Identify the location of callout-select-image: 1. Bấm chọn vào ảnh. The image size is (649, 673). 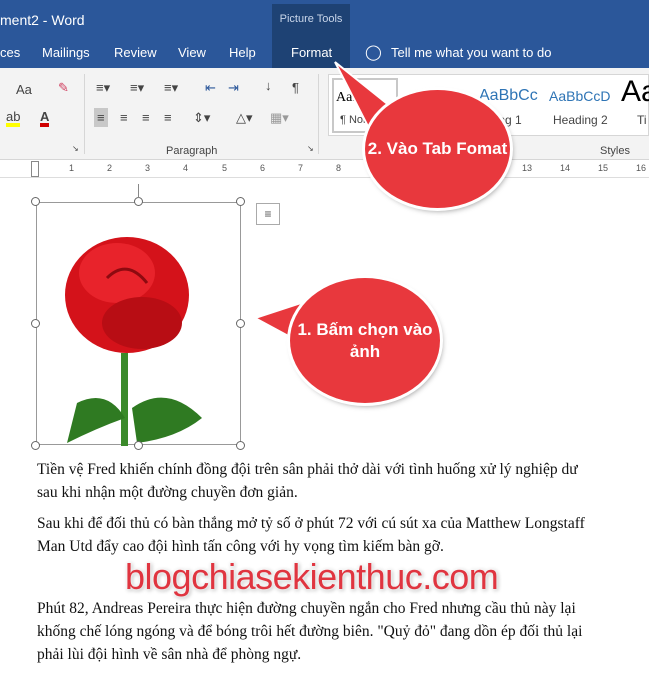
(365, 340).